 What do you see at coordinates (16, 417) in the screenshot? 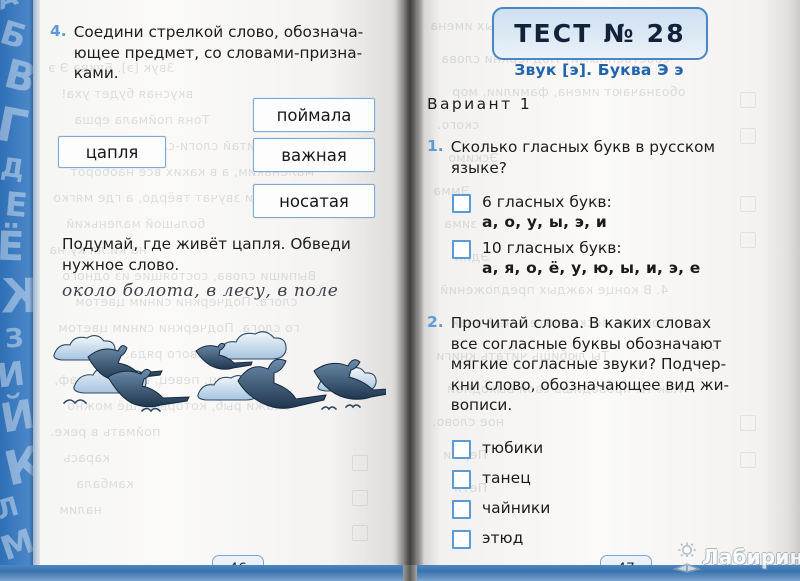
I see `edge-band-letter: Й` at bounding box center [16, 417].